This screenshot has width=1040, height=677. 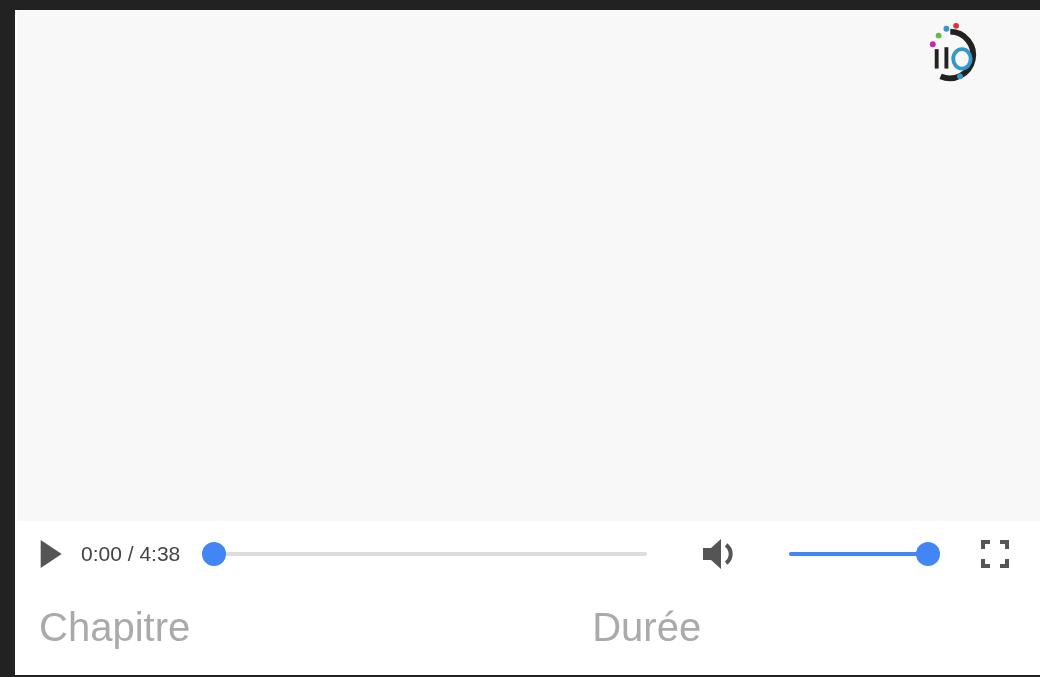 I want to click on column-header: Durée, so click(x=647, y=627).